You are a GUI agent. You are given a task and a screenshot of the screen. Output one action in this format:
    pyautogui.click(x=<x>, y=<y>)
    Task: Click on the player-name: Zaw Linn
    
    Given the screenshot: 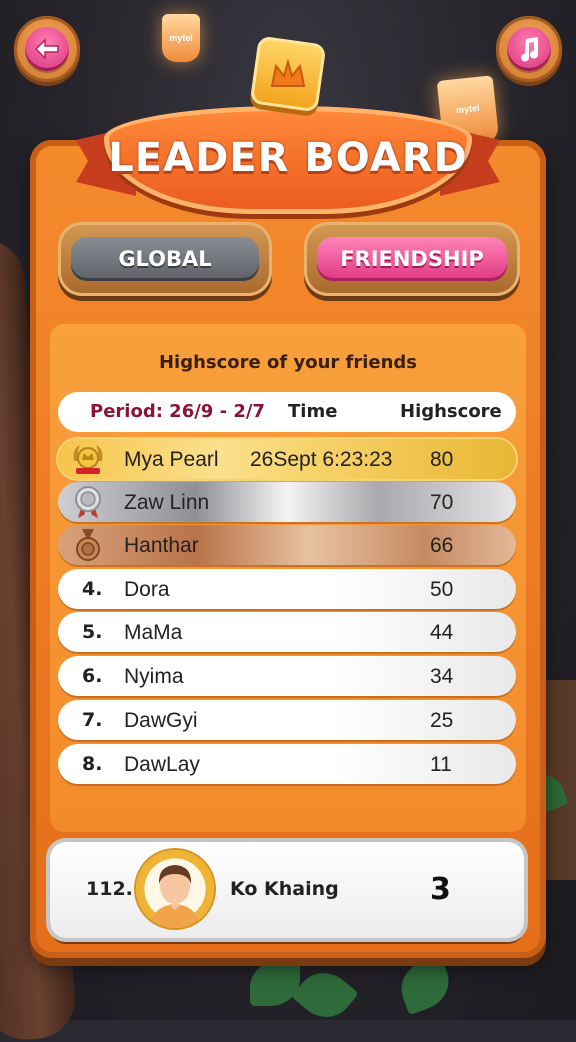 What is the action you would take?
    pyautogui.click(x=167, y=502)
    